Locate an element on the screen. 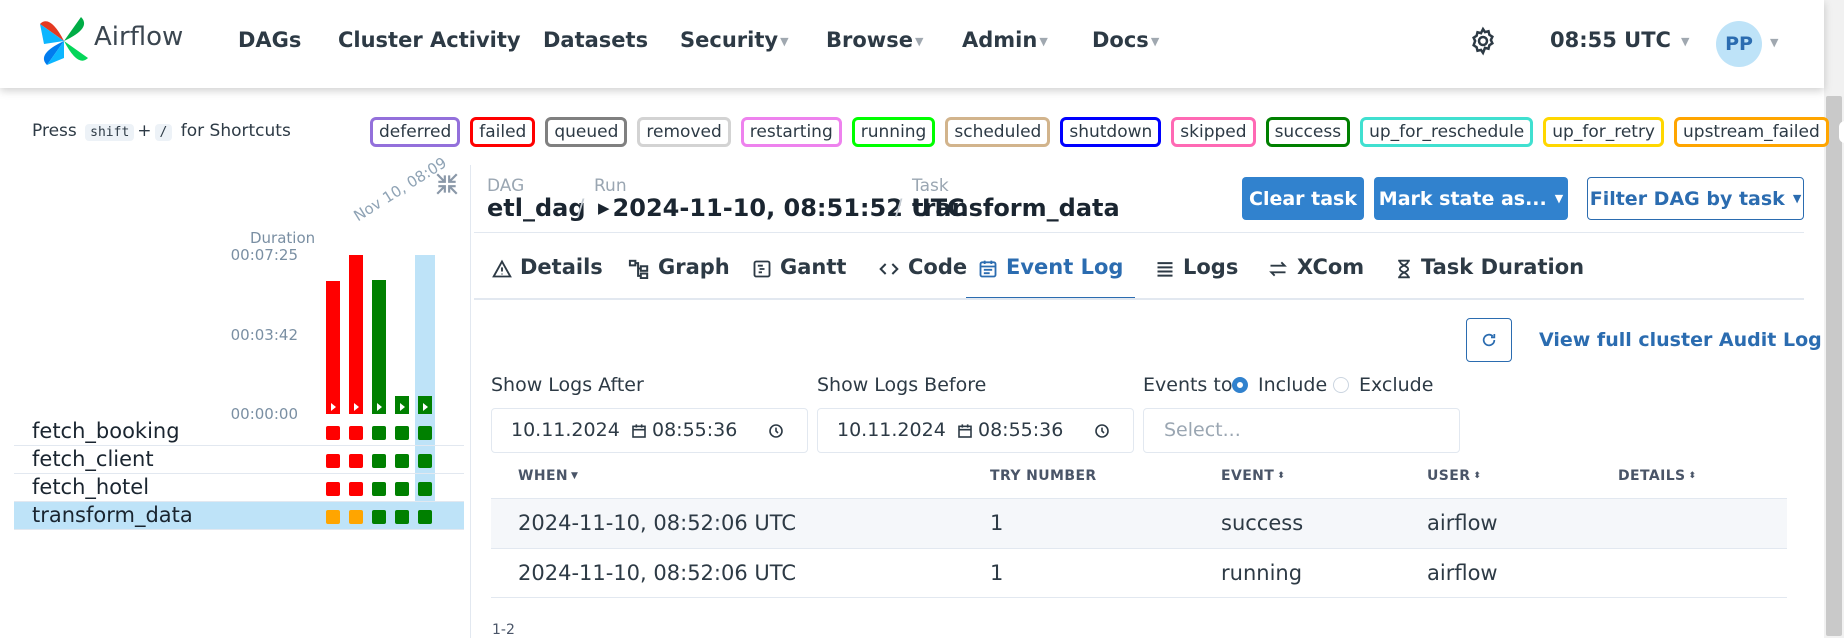 This screenshot has height=638, width=1844. tab-event-log: Event Log is located at coordinates (1051, 277).